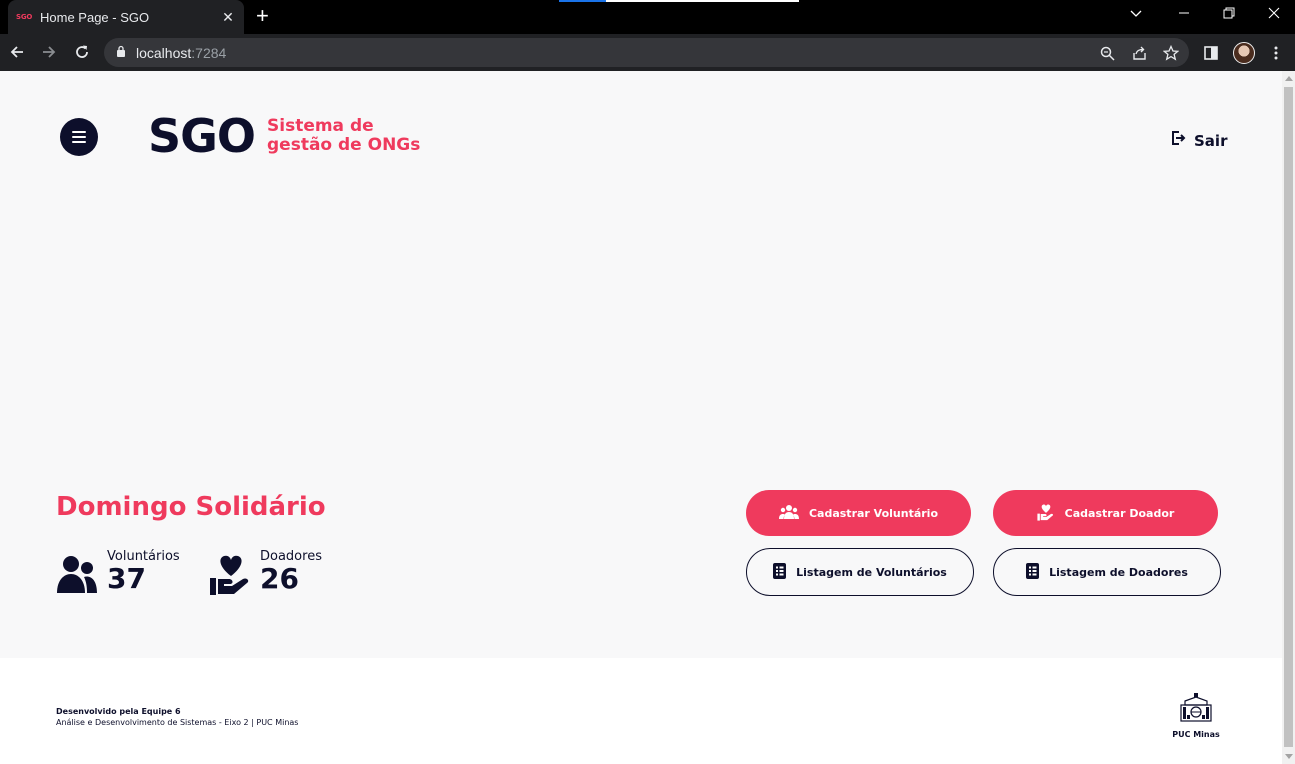  Describe the element at coordinates (164, 52) in the screenshot. I see `url-host: localhost` at that location.